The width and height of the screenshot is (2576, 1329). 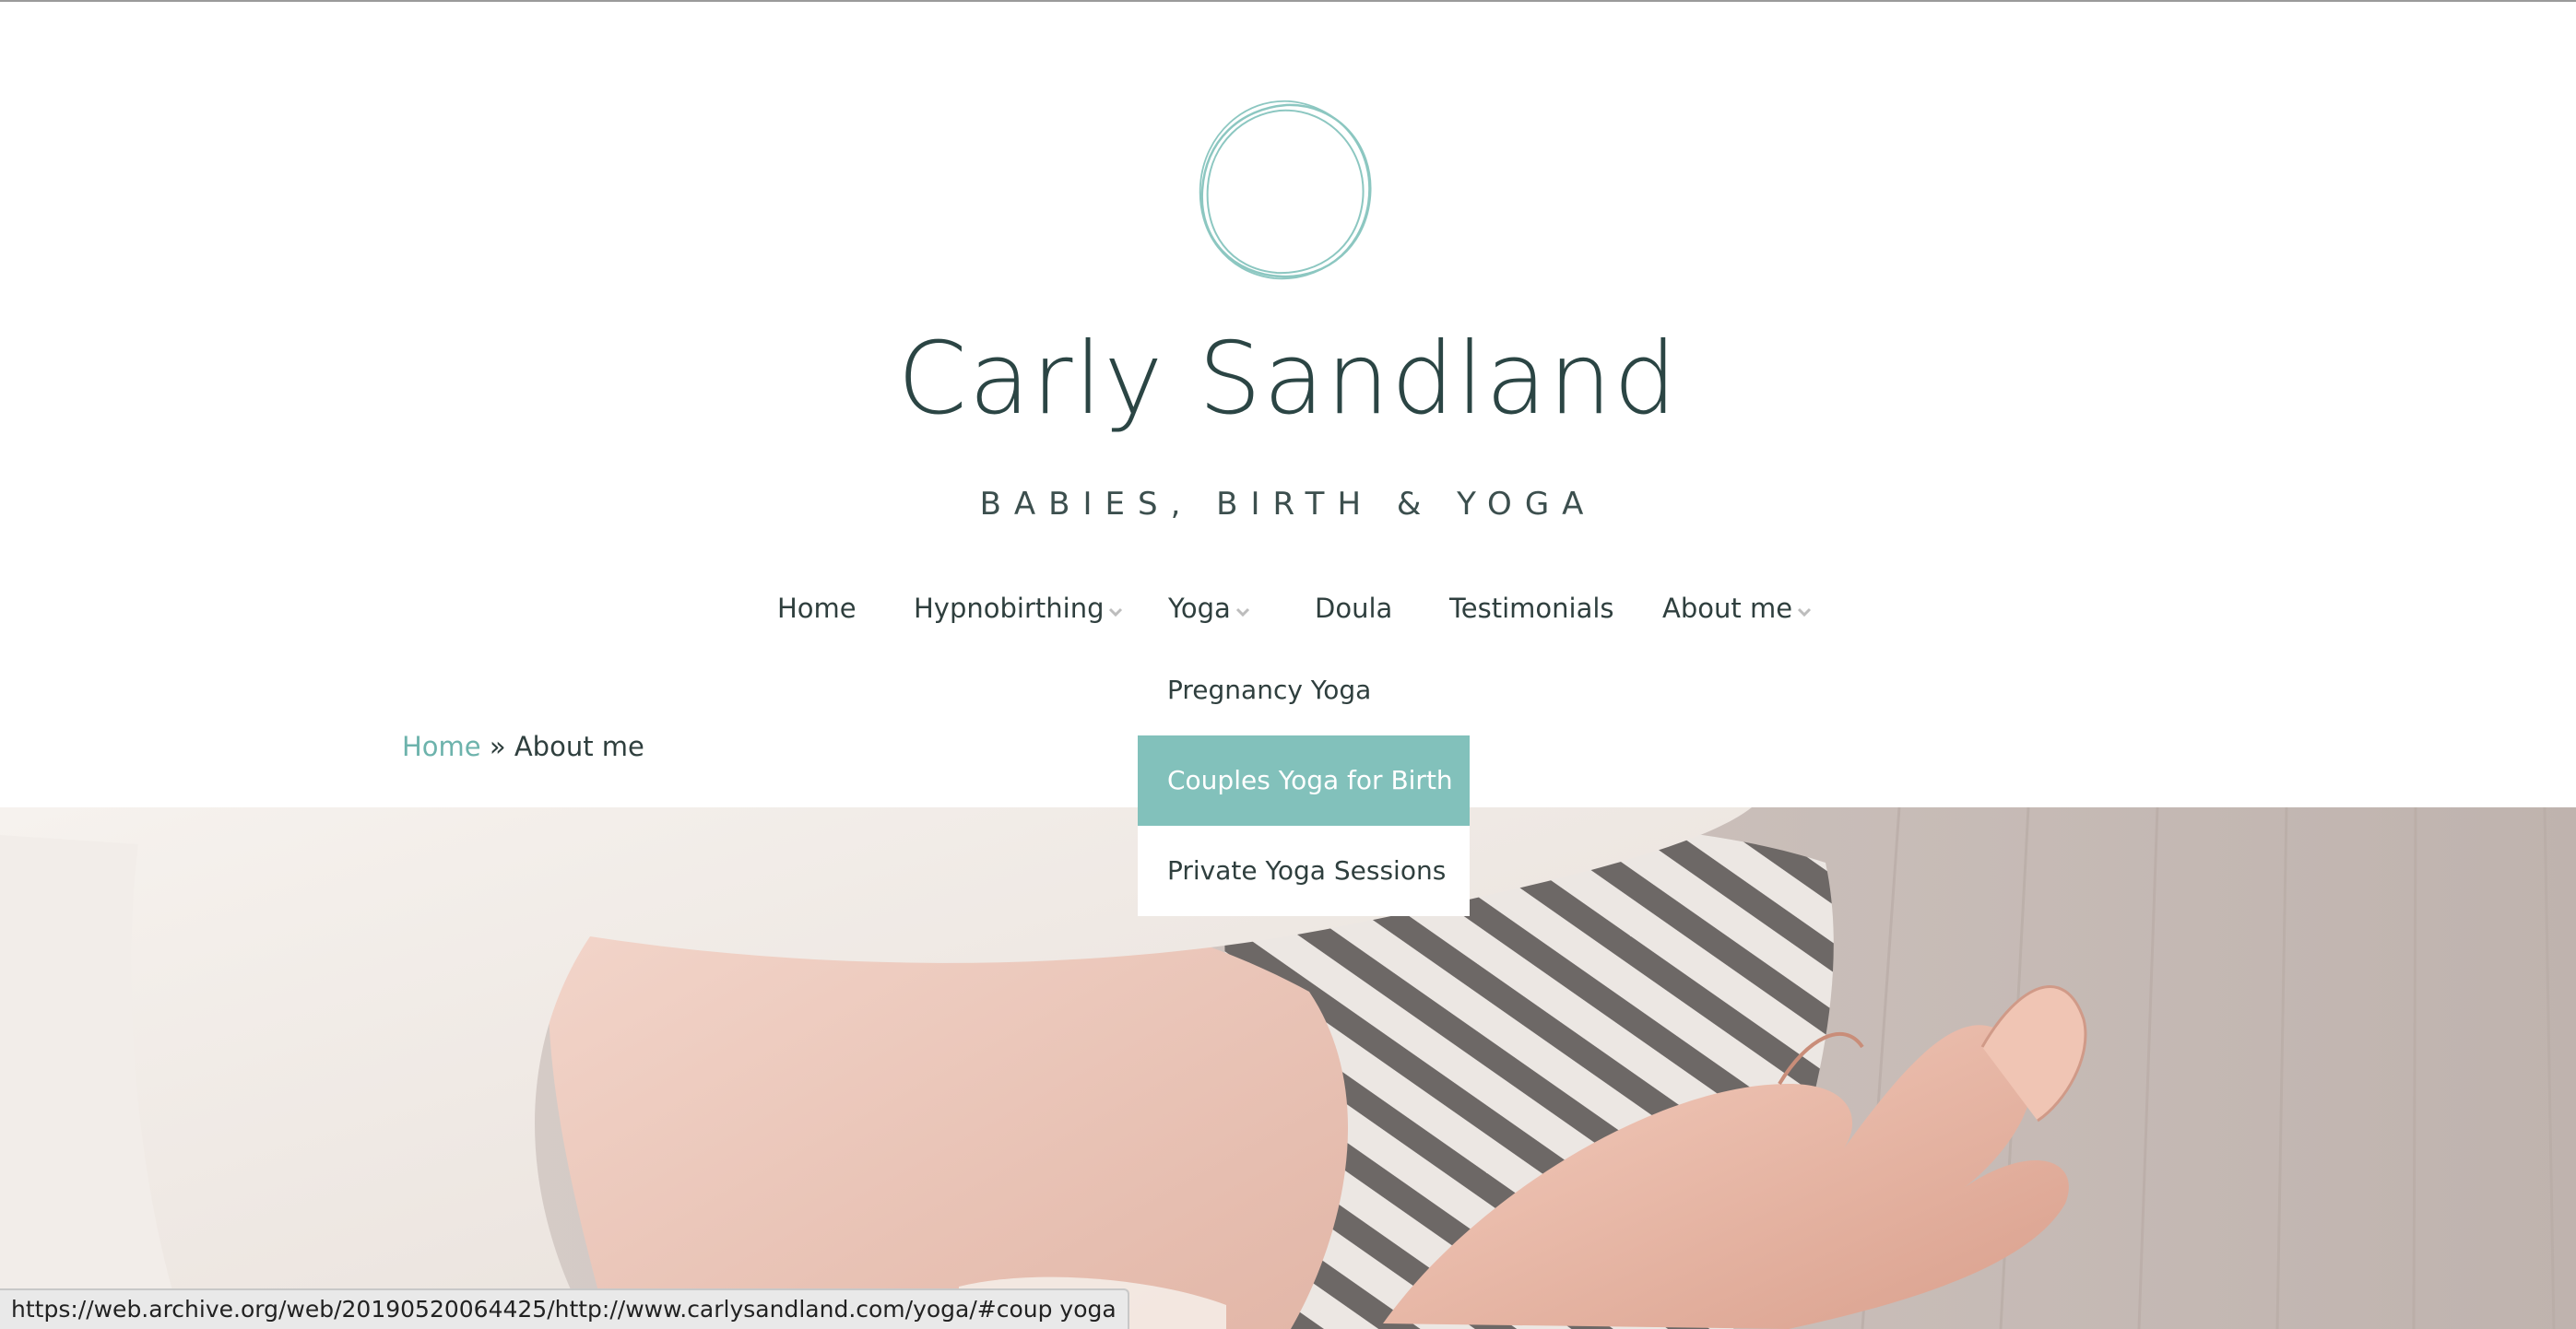 I want to click on site-tagline: BABIES, BIRTH & YOGA, so click(x=1288, y=504).